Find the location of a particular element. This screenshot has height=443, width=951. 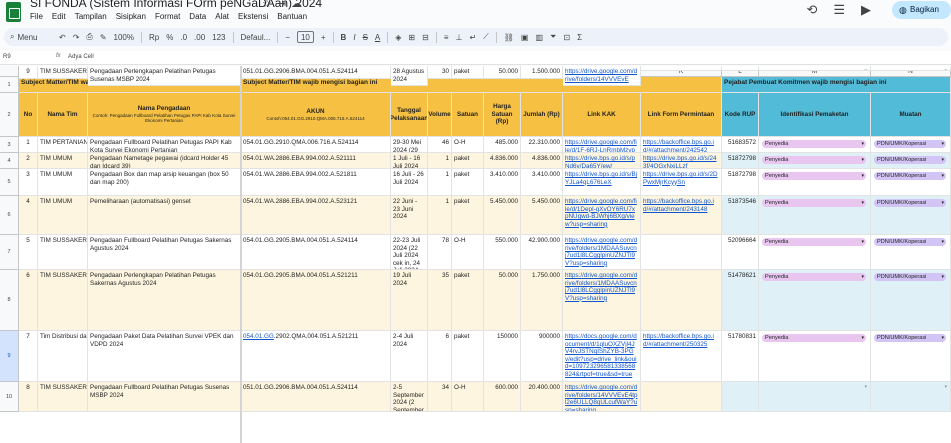

cell-tanggal: 28 Agustus 2024 is located at coordinates (409, 76).